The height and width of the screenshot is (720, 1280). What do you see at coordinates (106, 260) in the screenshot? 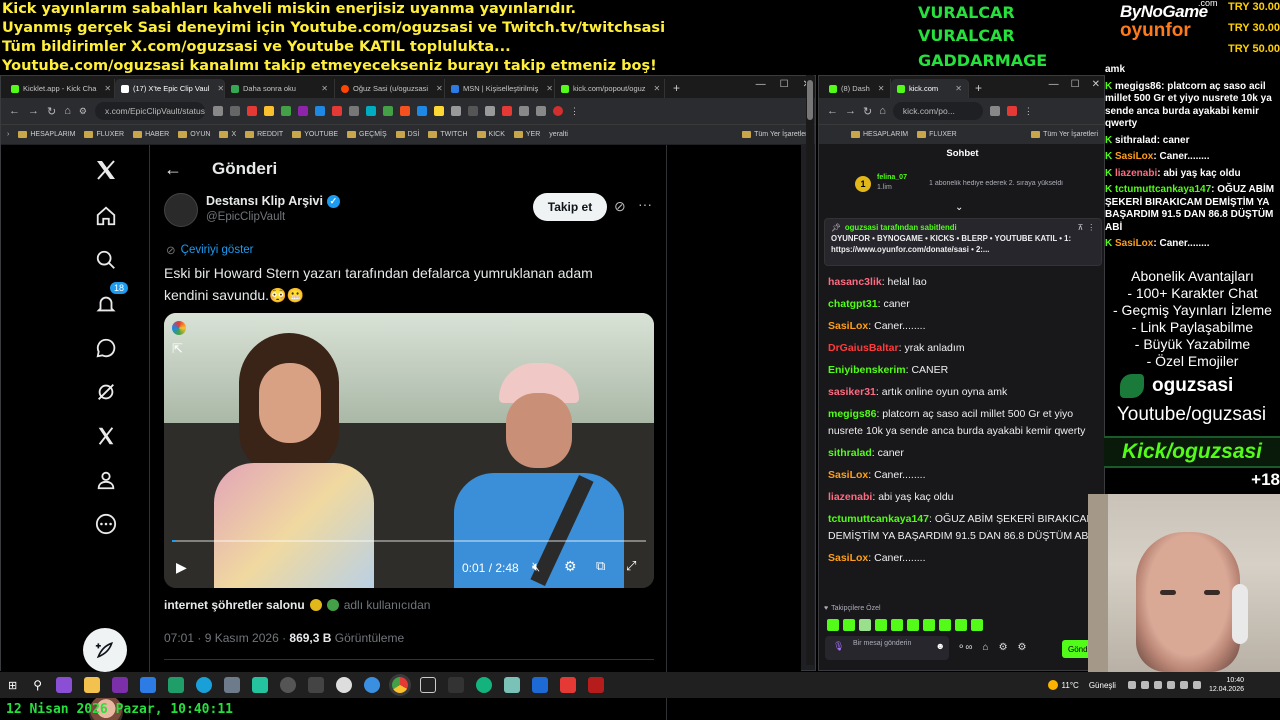
I see `search-icon` at bounding box center [106, 260].